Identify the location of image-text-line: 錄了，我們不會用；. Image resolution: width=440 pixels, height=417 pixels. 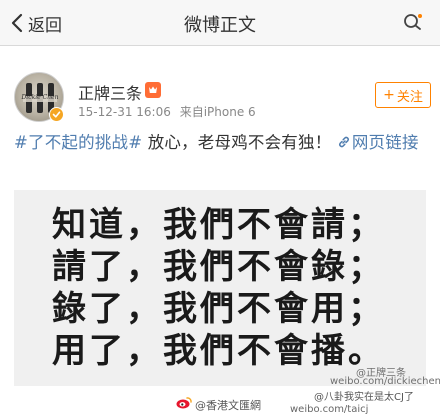
(218, 309).